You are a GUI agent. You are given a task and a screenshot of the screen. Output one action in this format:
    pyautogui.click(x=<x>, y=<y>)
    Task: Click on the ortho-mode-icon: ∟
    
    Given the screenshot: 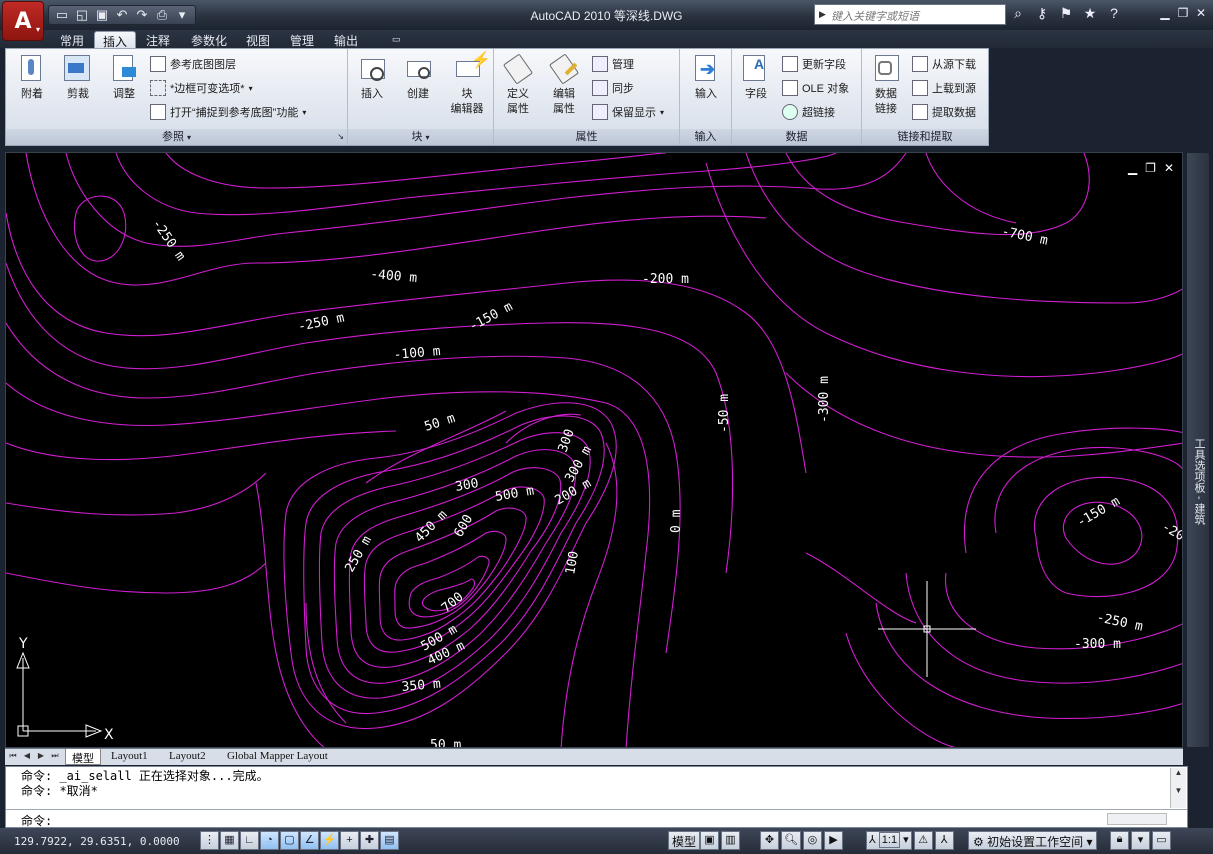 What is the action you would take?
    pyautogui.click(x=249, y=840)
    